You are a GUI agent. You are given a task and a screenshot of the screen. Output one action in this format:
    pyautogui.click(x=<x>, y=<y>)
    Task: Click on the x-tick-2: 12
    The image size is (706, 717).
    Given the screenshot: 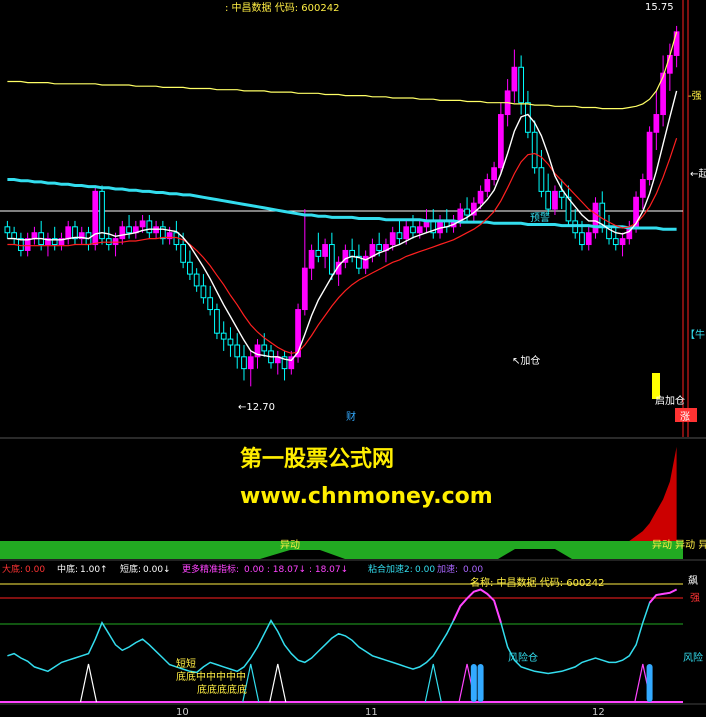 What is the action you would take?
    pyautogui.click(x=598, y=712)
    